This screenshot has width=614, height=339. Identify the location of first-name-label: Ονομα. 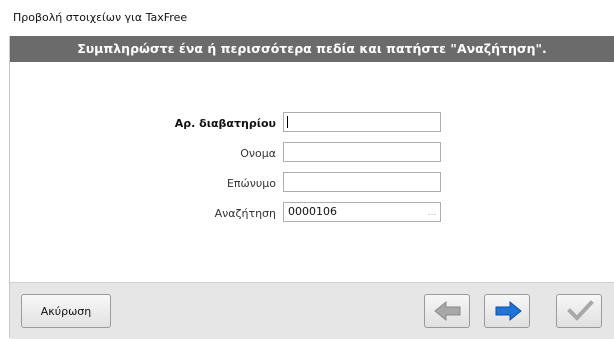
(258, 153).